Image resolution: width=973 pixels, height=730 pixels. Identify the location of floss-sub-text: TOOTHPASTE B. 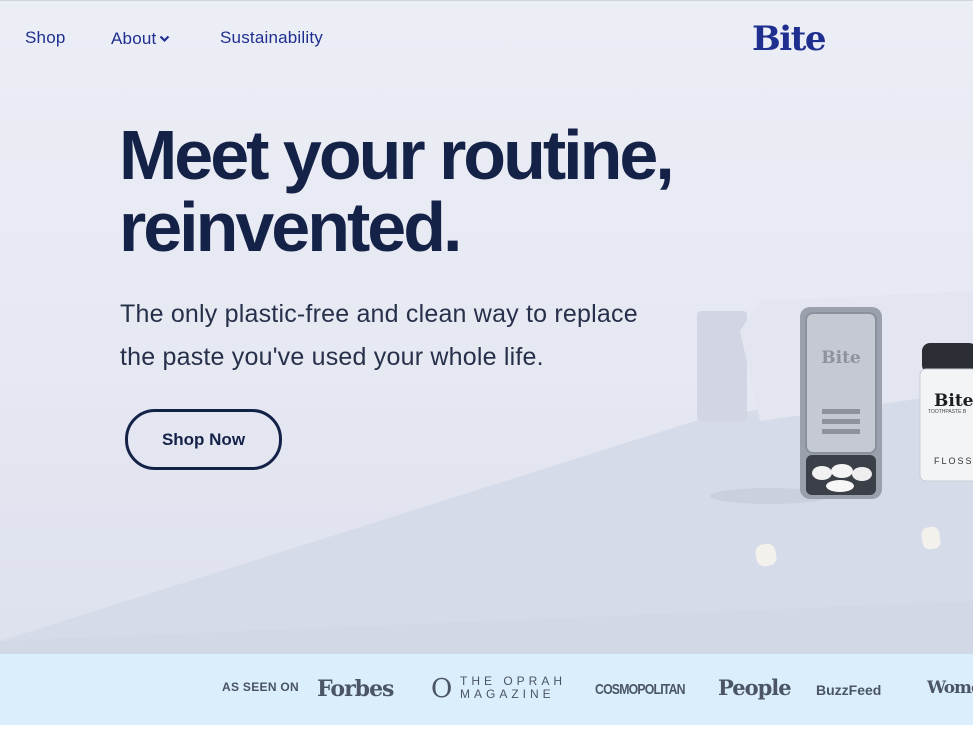
(947, 412).